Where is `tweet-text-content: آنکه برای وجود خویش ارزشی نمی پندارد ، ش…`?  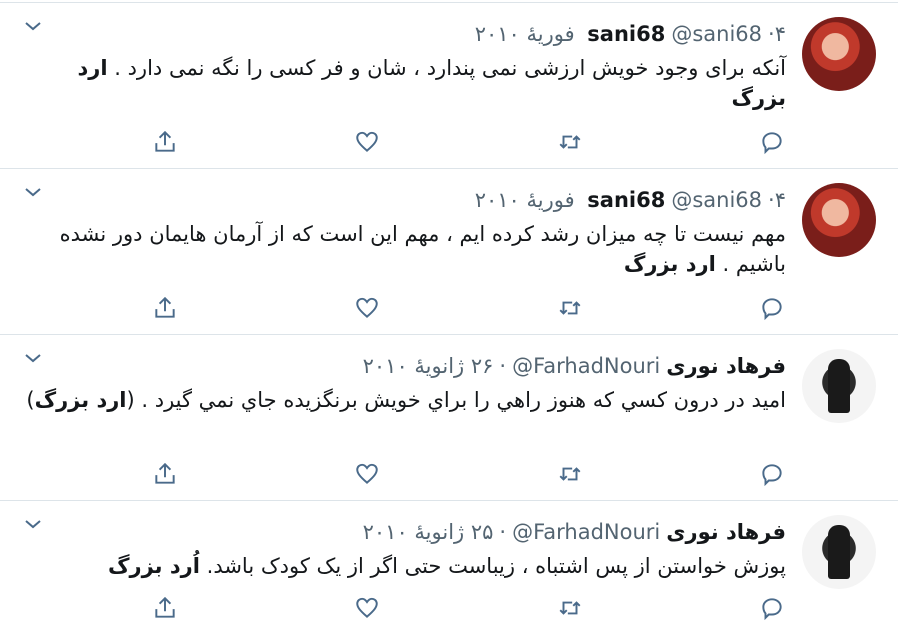
tweet-text-content: آنکه برای وجود خویش ارزشی نمی پندارد ، ش… is located at coordinates (450, 68).